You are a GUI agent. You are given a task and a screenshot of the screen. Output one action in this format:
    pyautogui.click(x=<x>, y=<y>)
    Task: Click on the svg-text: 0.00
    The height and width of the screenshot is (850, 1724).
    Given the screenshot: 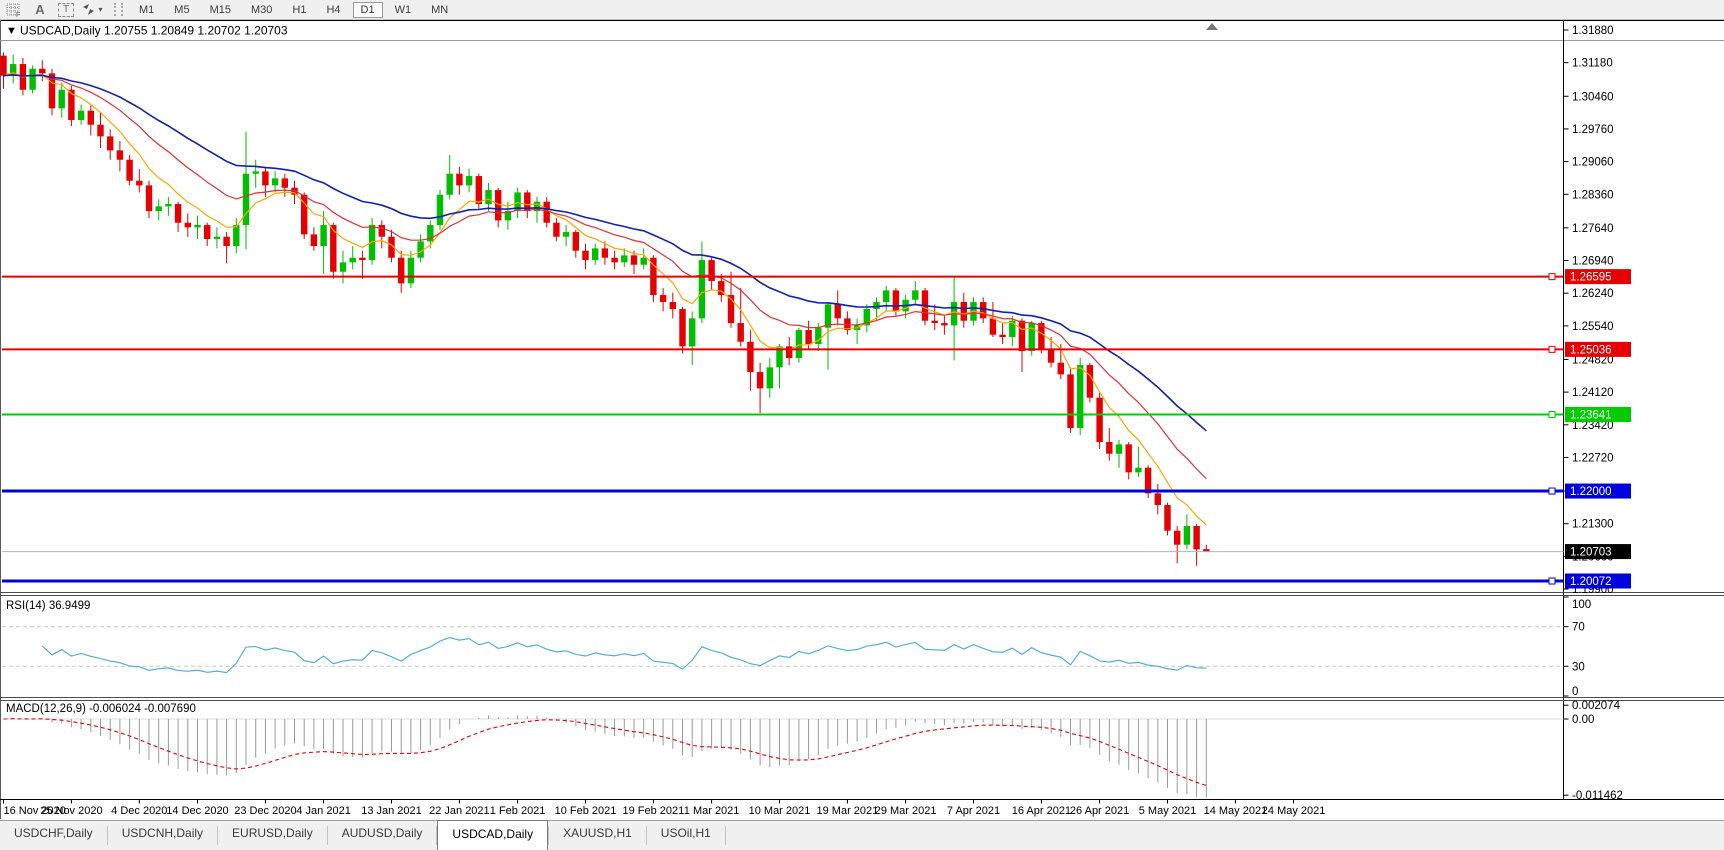 What is the action you would take?
    pyautogui.click(x=1583, y=720)
    